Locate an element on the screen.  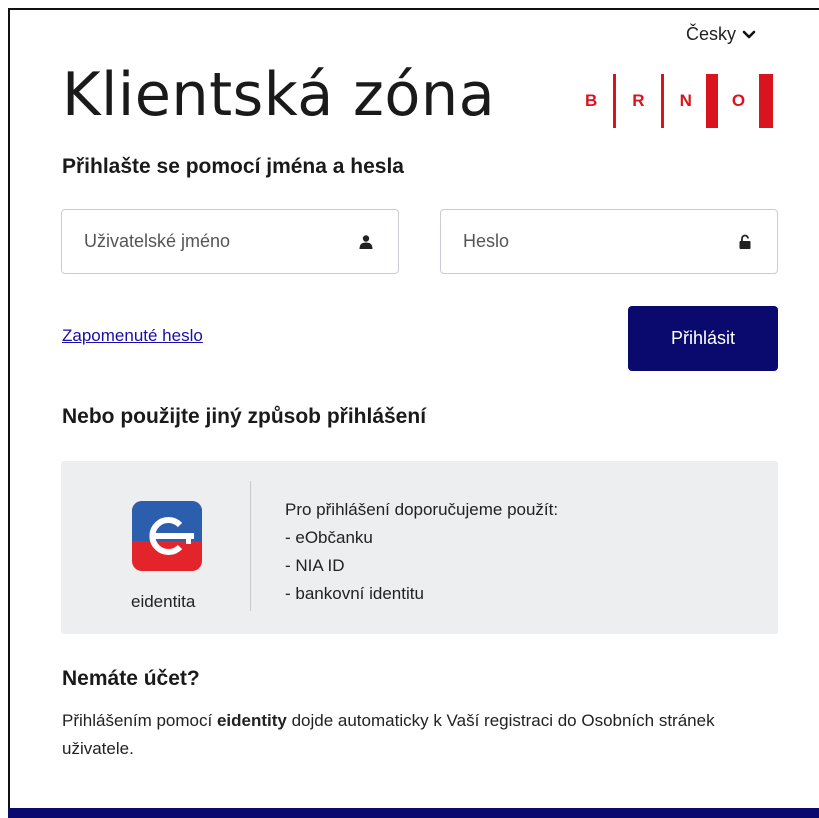
alternative-login-title: Nebo použijte jiný způsob přihlášení is located at coordinates (244, 416).